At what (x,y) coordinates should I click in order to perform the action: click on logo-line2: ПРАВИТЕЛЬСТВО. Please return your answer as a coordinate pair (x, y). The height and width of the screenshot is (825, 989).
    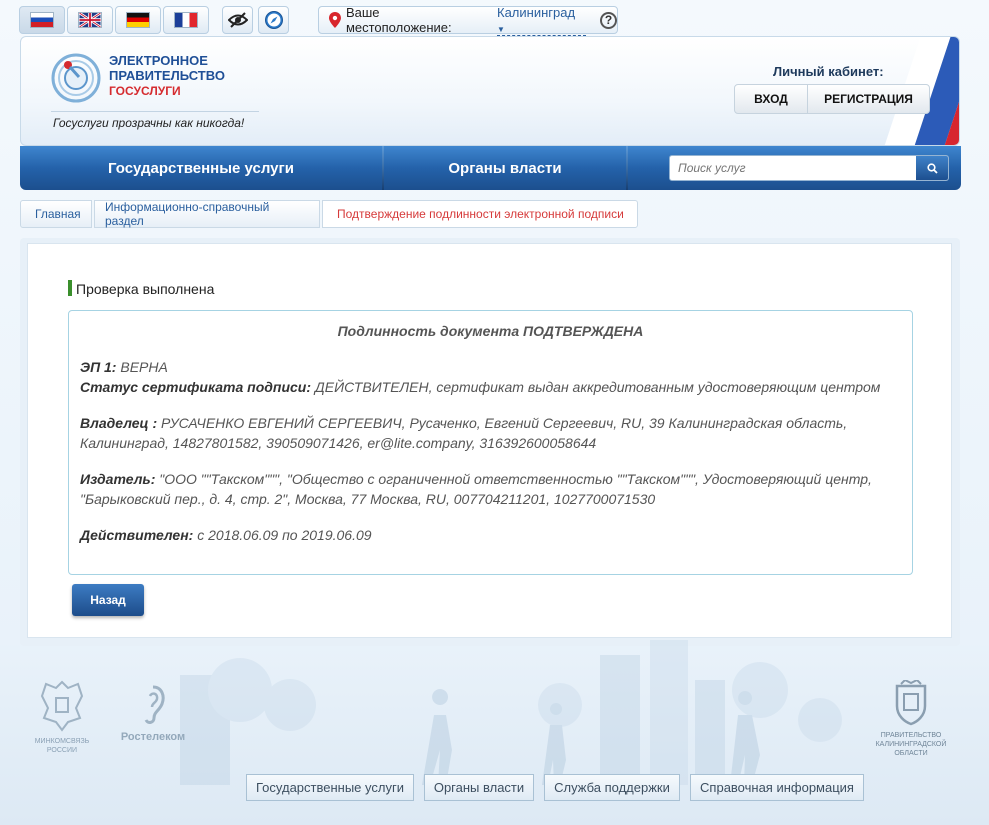
    Looking at the image, I should click on (167, 75).